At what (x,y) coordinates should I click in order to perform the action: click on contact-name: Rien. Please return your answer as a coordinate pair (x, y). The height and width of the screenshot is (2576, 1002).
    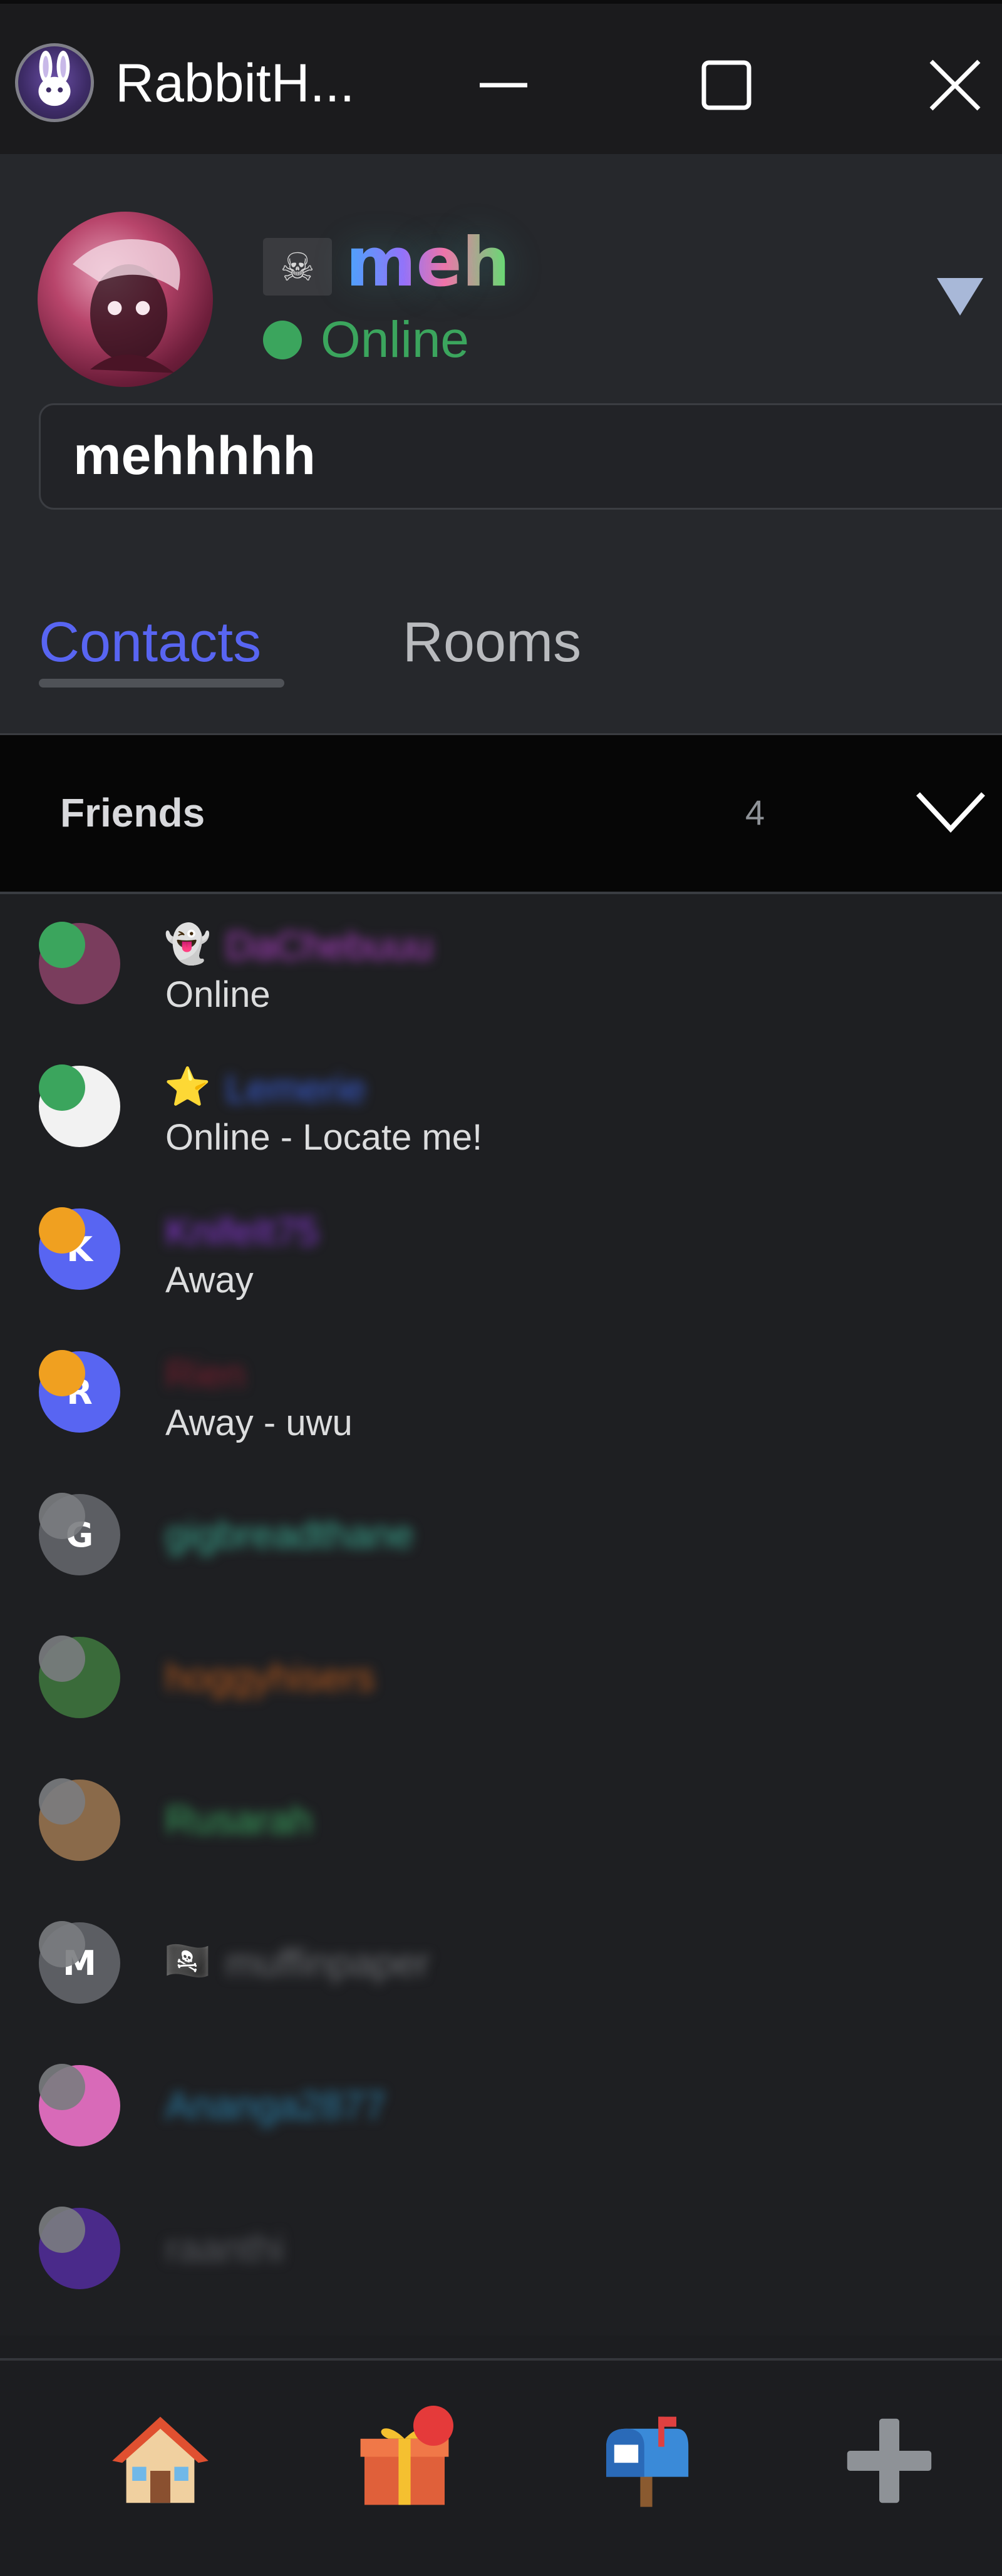
    Looking at the image, I should click on (205, 1374).